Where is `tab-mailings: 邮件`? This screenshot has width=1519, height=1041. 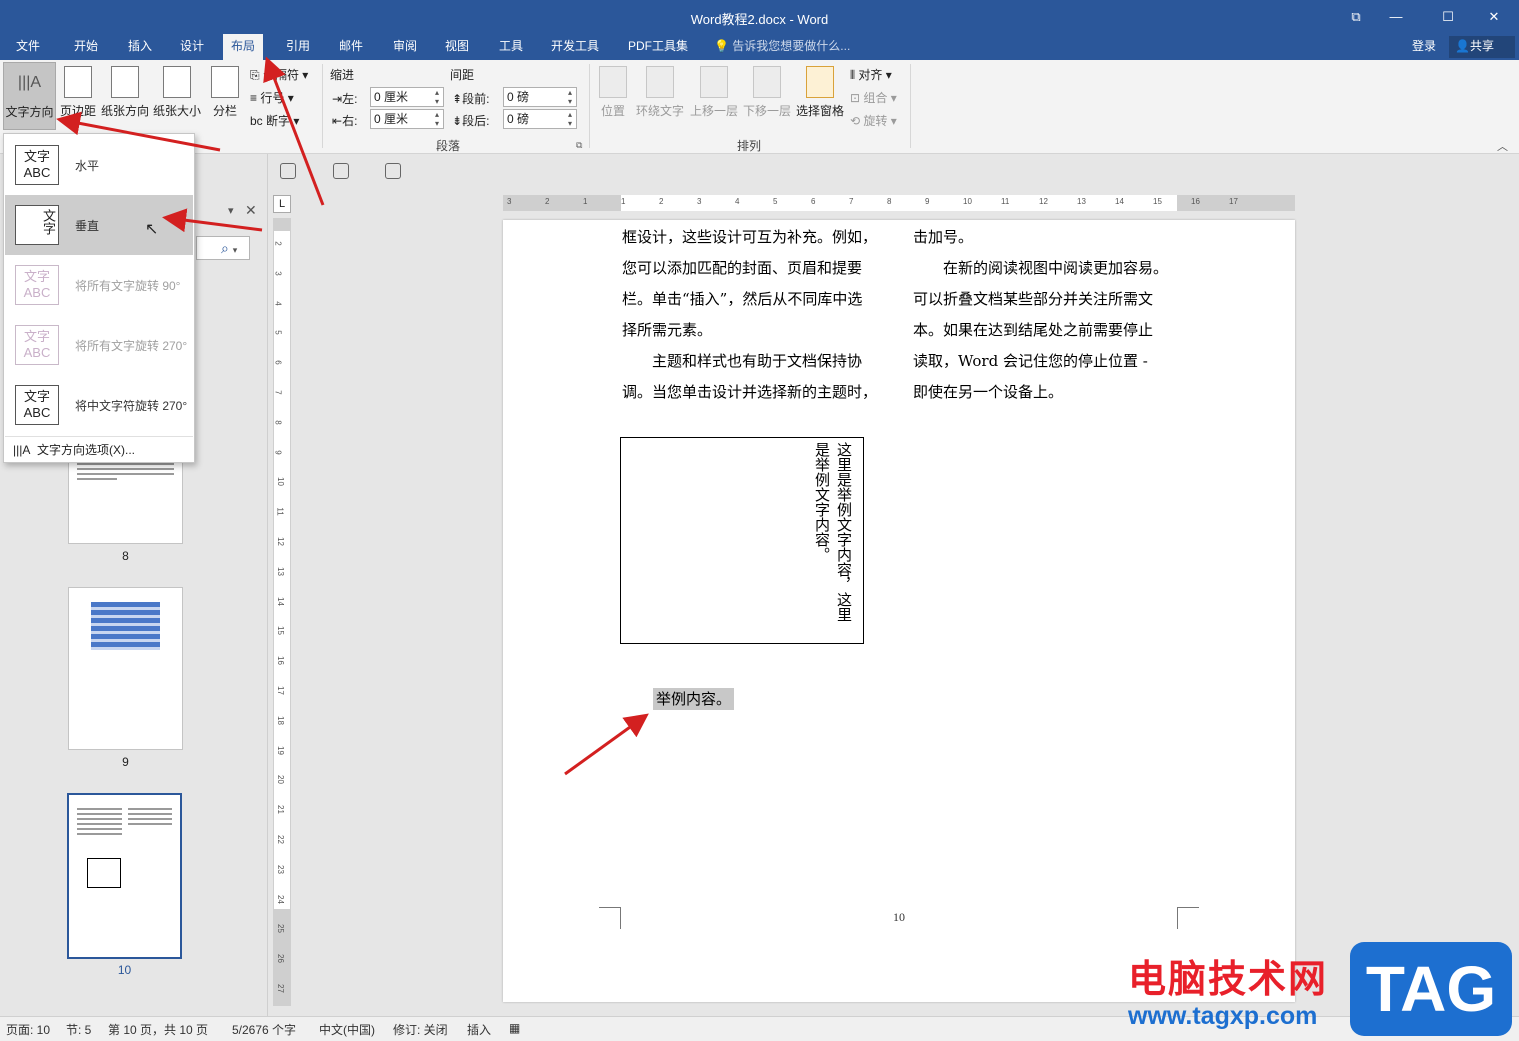 tab-mailings: 邮件 is located at coordinates (351, 47).